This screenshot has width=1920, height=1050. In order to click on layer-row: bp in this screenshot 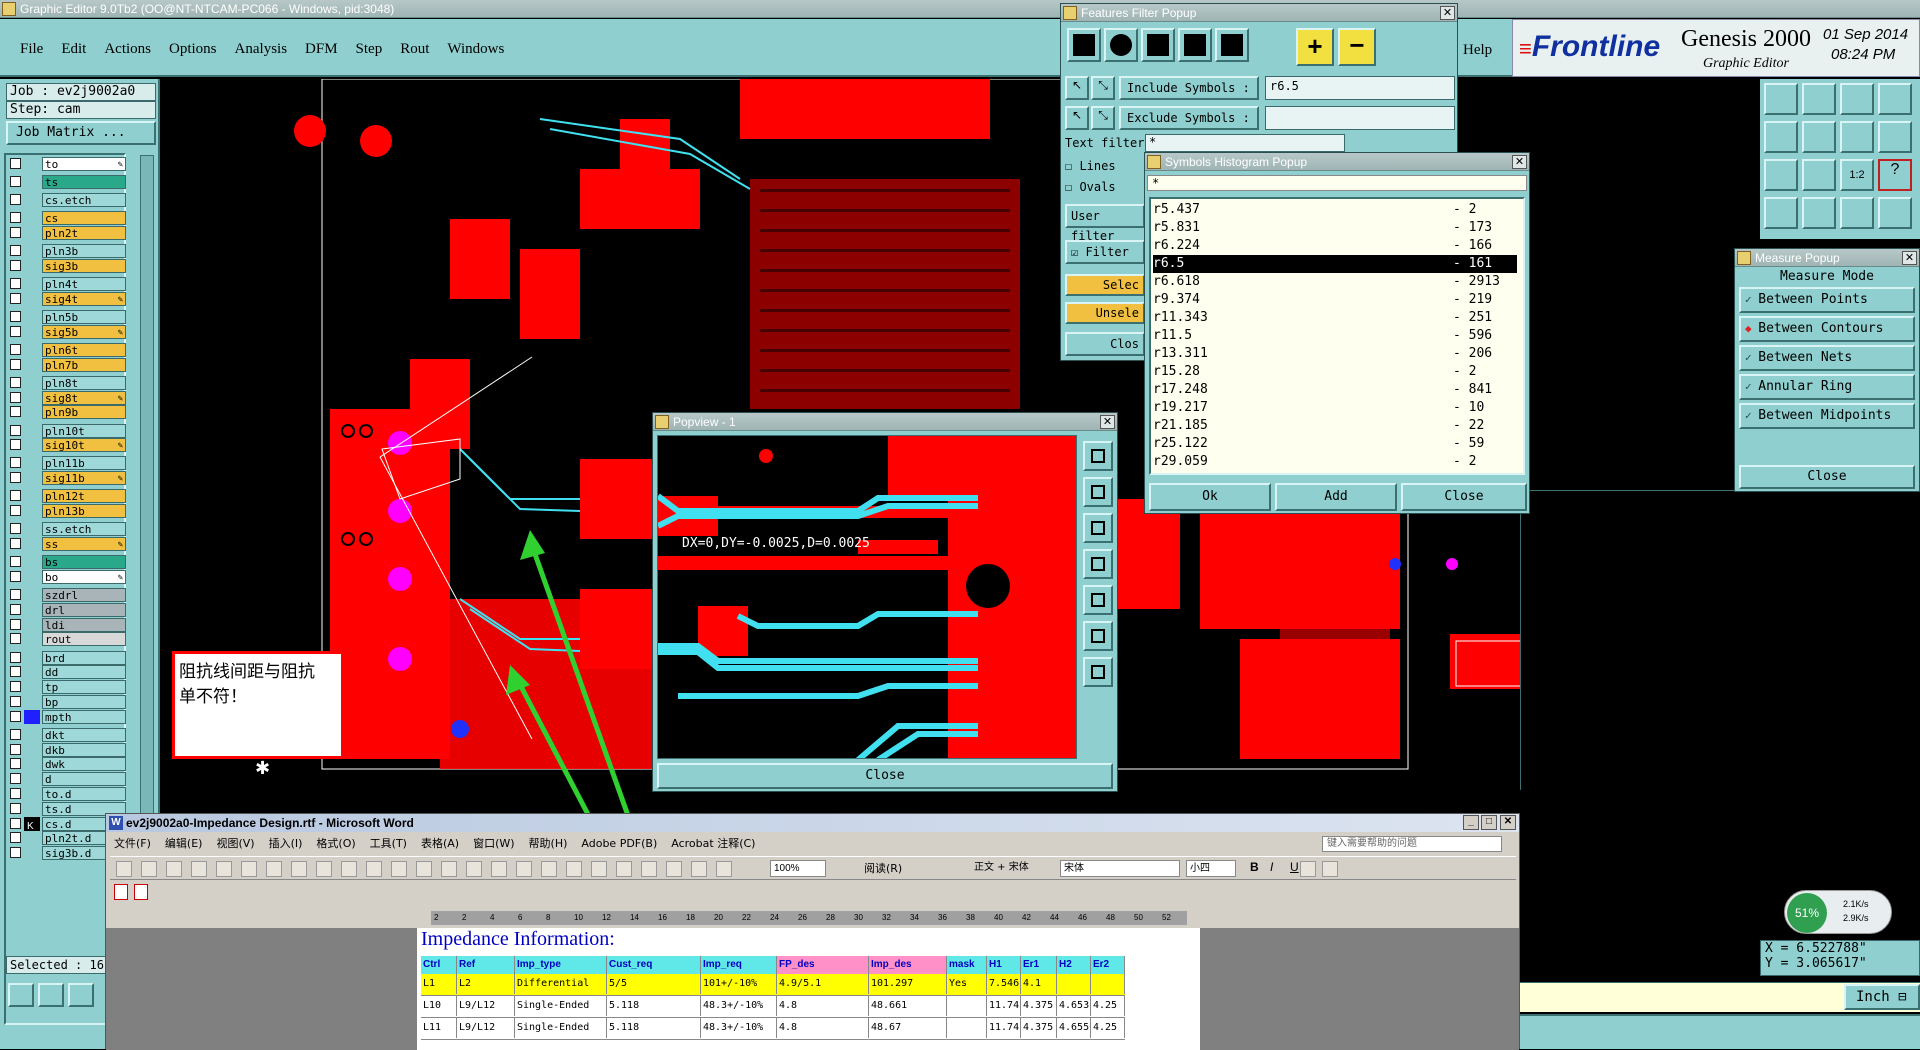, I will do `click(68, 701)`.